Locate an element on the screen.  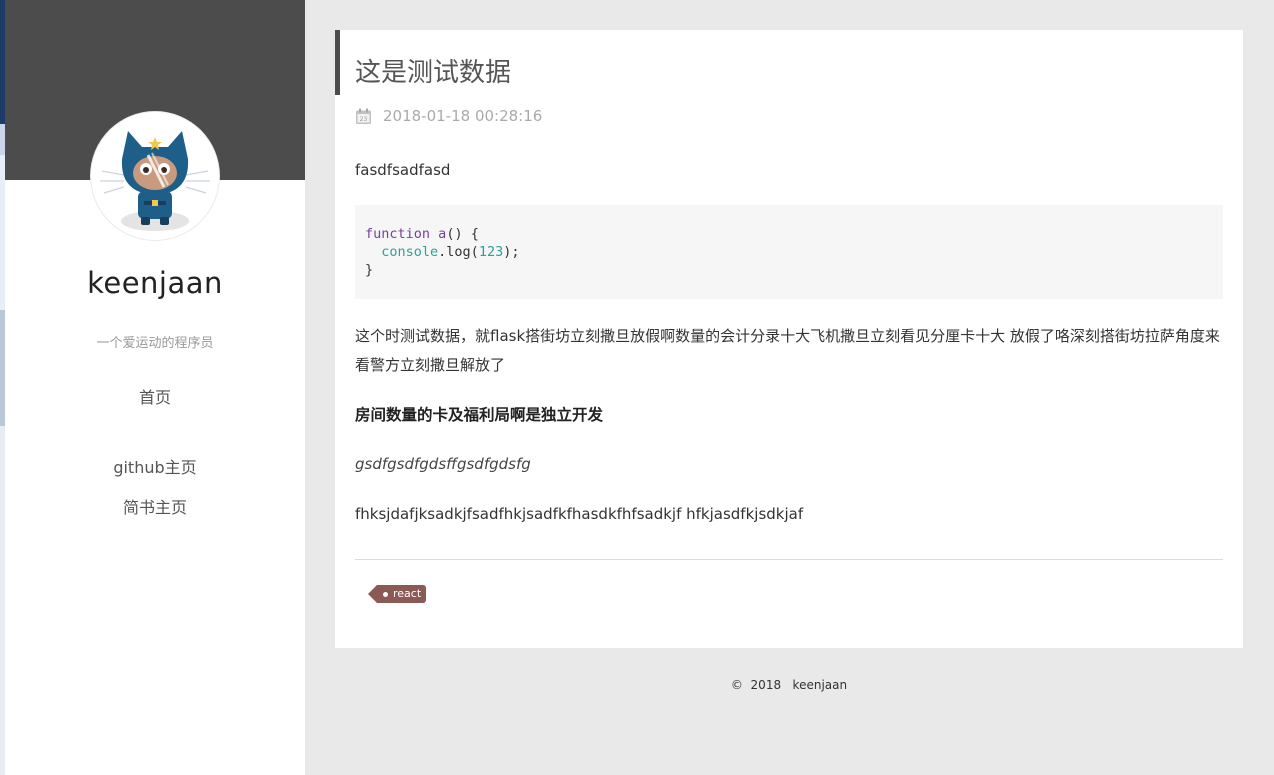
copyright-symbol: © is located at coordinates (736, 685).